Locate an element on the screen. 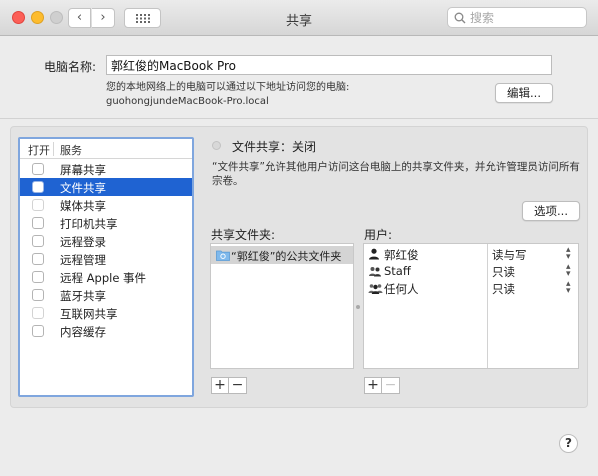 The height and width of the screenshot is (476, 598). everyone-icon is located at coordinates (375, 289).